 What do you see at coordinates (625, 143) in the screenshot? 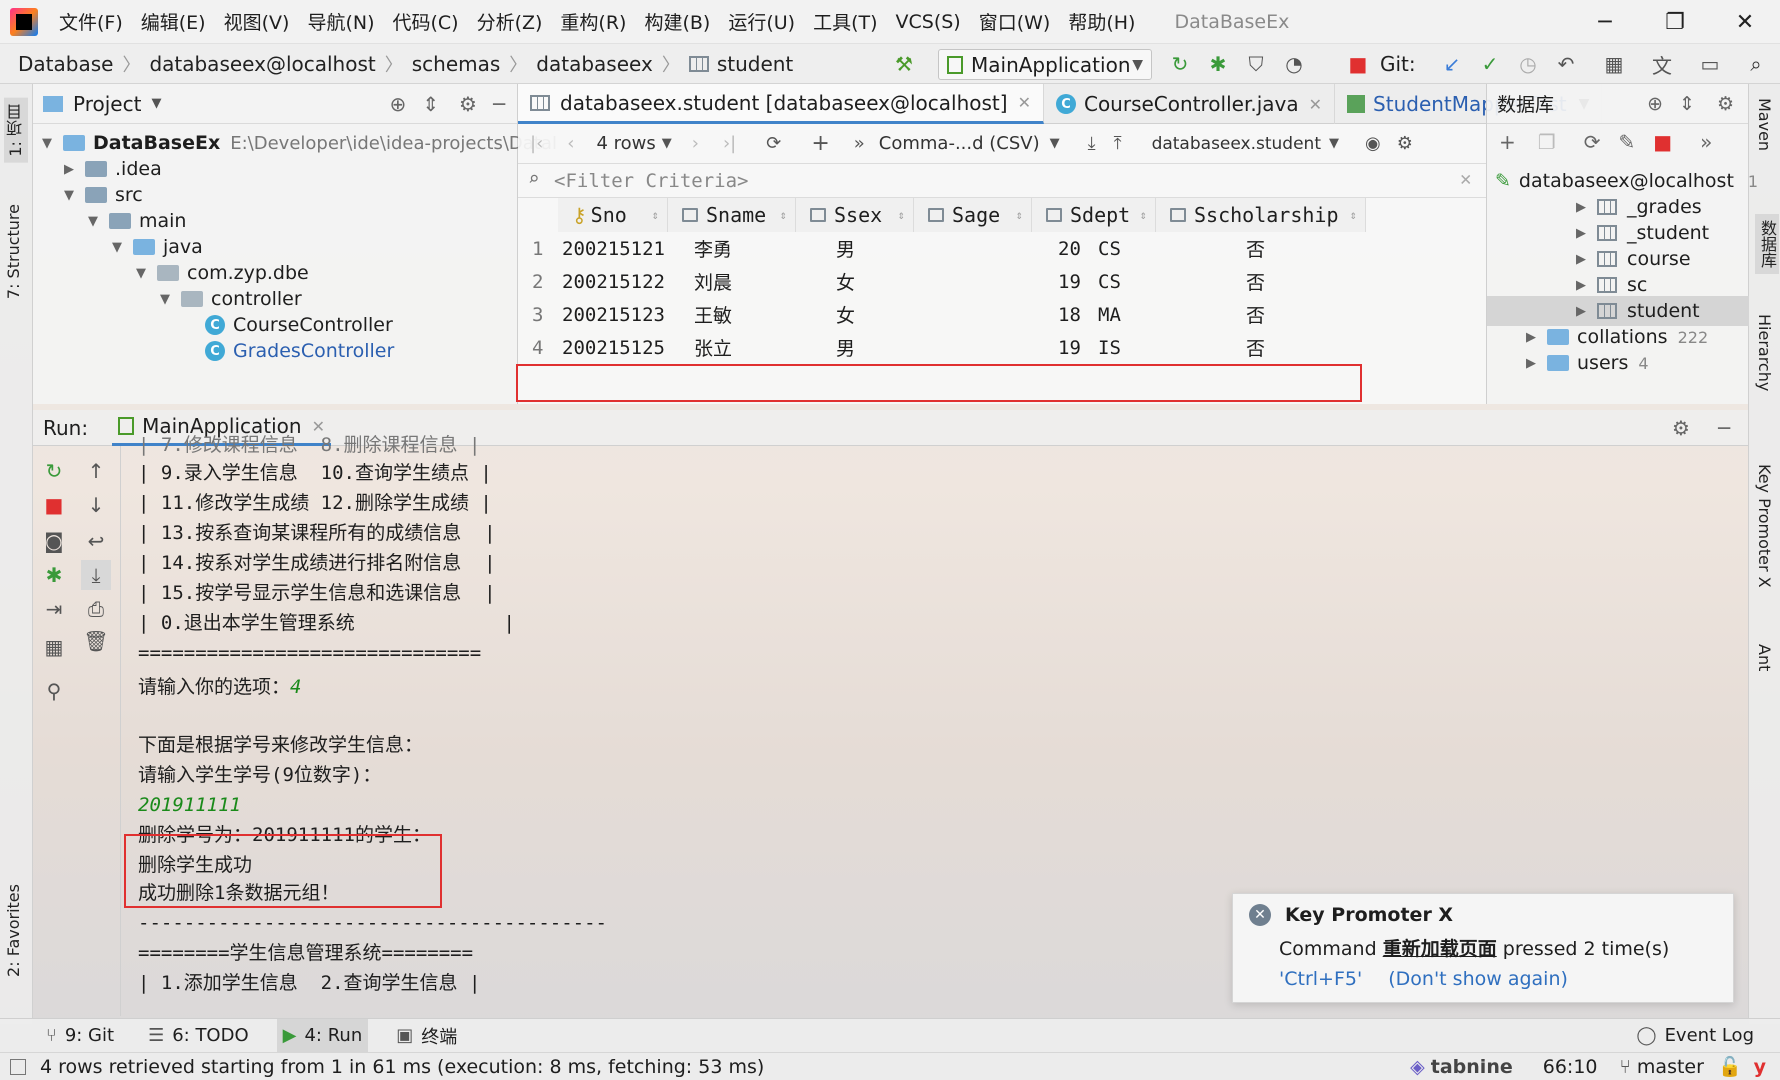
I see `row-count-dropdown: 4 rows` at bounding box center [625, 143].